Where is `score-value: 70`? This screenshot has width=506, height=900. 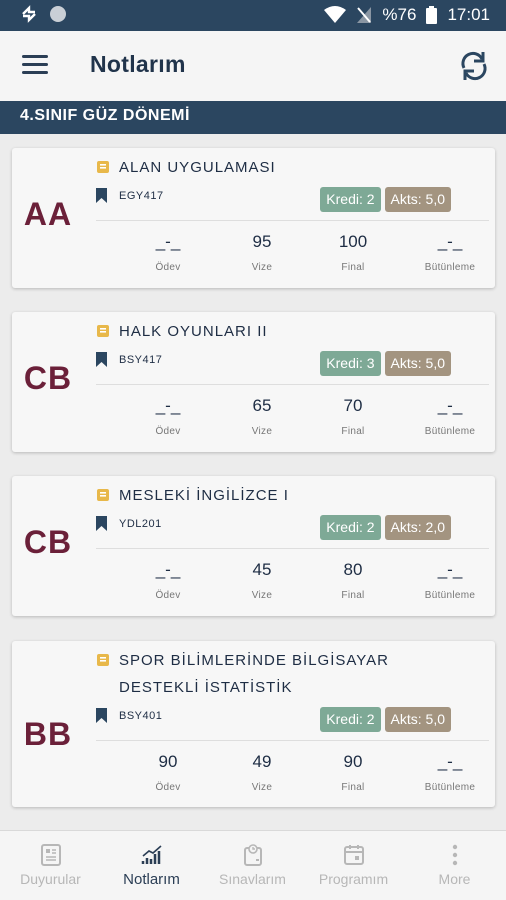
score-value: 70 is located at coordinates (353, 405).